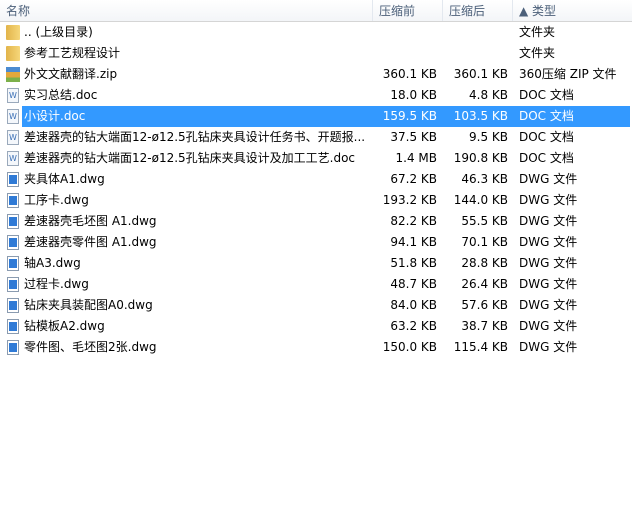 This screenshot has width=632, height=519. What do you see at coordinates (56, 284) in the screenshot?
I see `file-name: 过程卡.dwg` at bounding box center [56, 284].